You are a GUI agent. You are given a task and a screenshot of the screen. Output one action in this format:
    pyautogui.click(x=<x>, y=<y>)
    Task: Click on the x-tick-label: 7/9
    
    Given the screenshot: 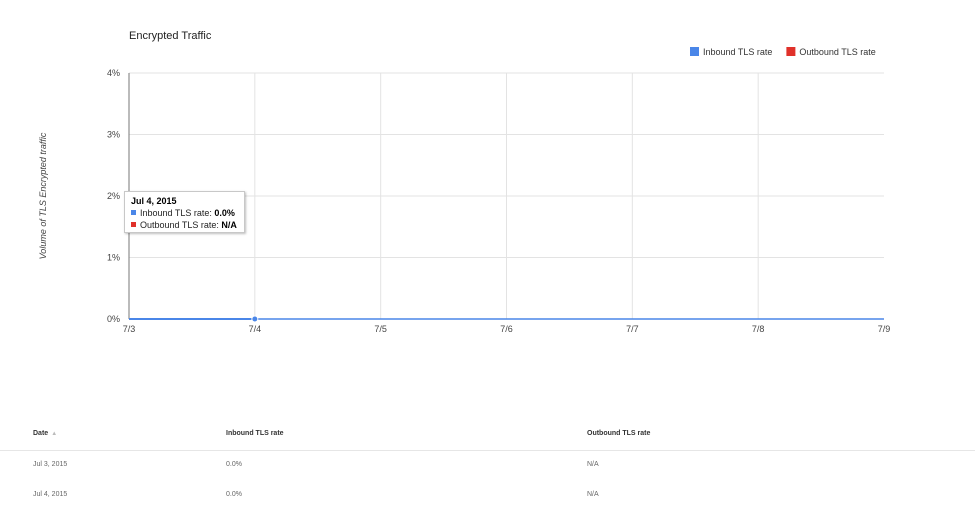 What is the action you would take?
    pyautogui.click(x=884, y=329)
    